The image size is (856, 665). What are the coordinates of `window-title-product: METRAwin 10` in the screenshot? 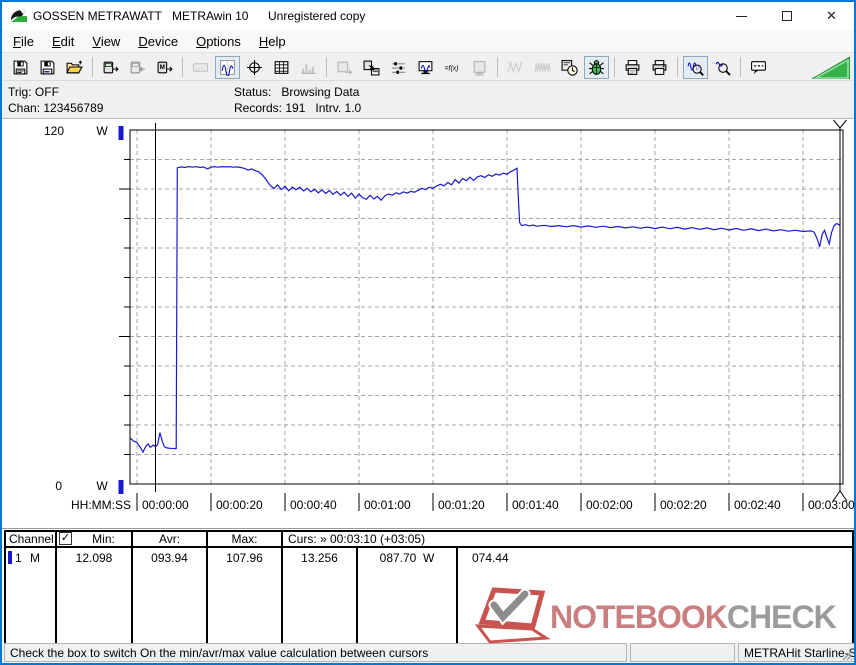 It's located at (210, 16).